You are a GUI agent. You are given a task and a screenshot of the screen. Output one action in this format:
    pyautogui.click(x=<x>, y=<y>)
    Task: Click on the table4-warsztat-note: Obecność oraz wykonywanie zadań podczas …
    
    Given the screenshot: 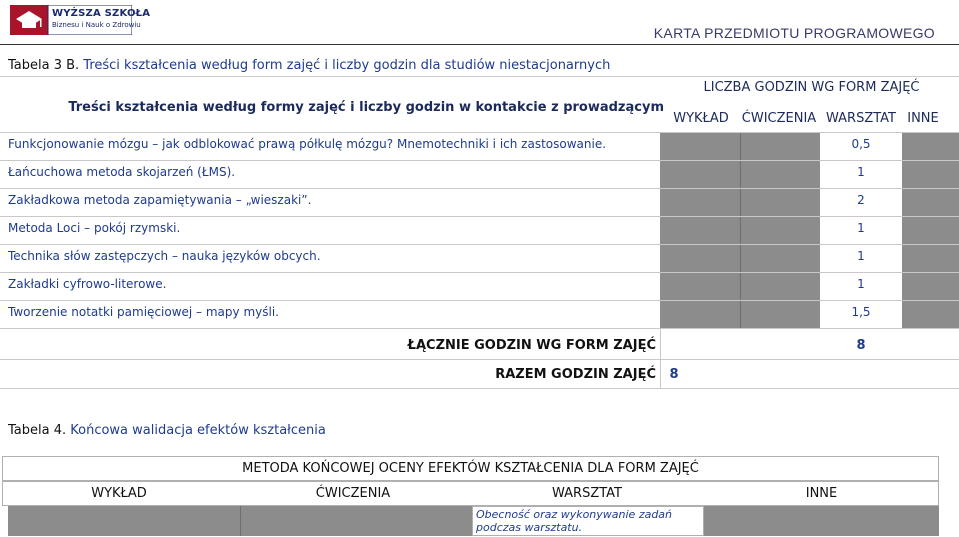 What is the action you would take?
    pyautogui.click(x=574, y=521)
    